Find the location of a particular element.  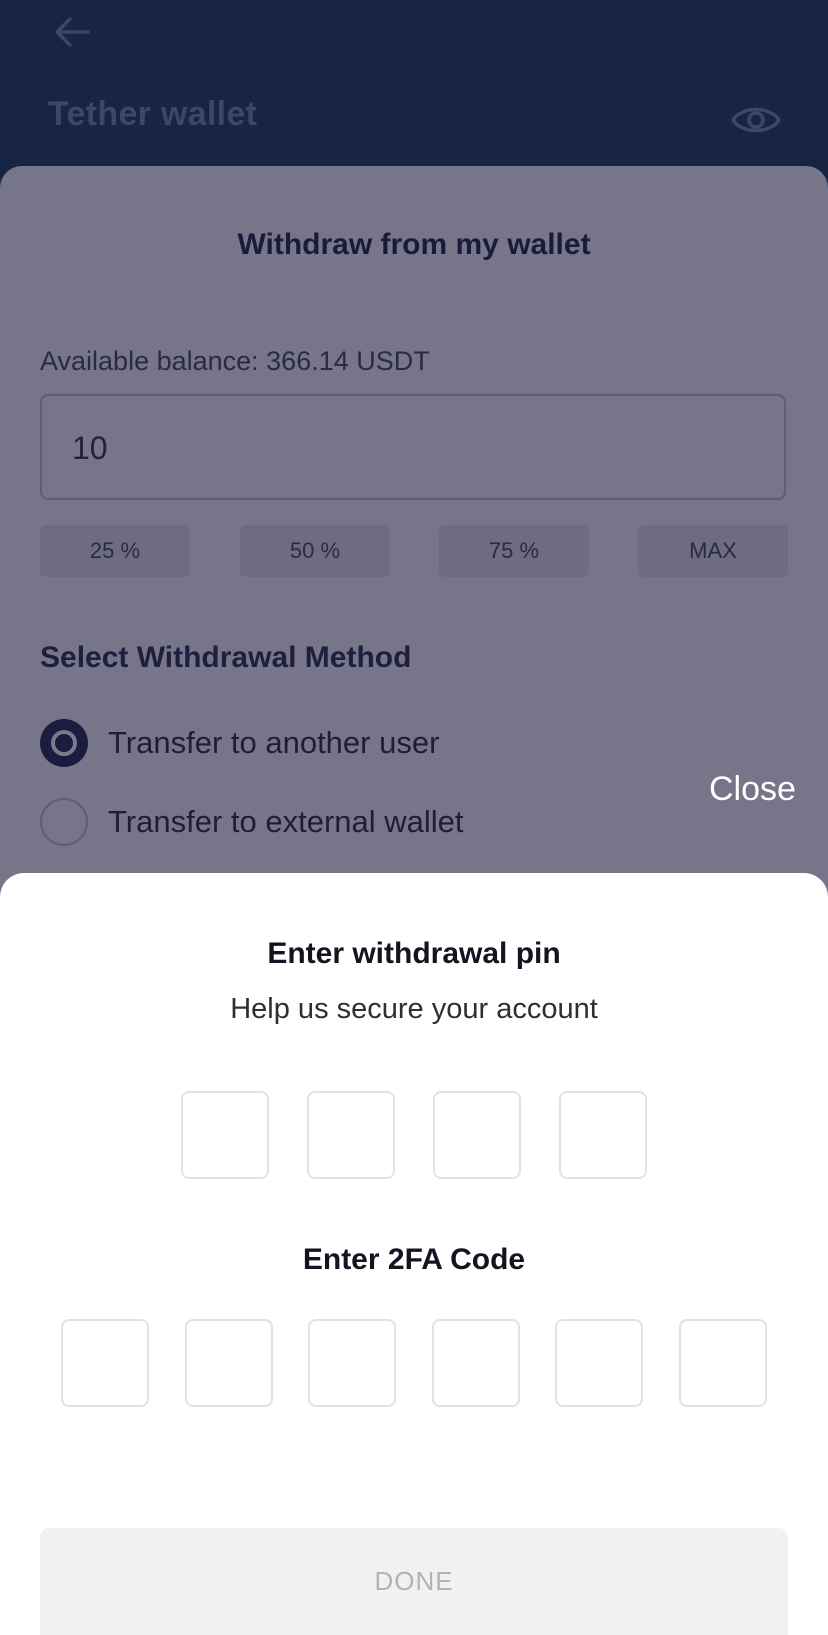

withdraw-title: Withdraw from my wallet is located at coordinates (414, 244).